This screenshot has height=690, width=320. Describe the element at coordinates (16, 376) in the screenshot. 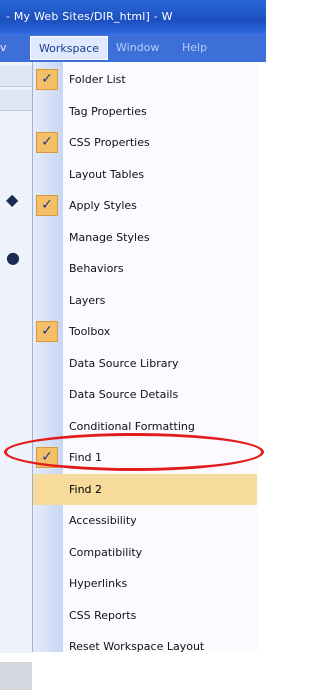

I see `left-panel: ◆ ●` at that location.